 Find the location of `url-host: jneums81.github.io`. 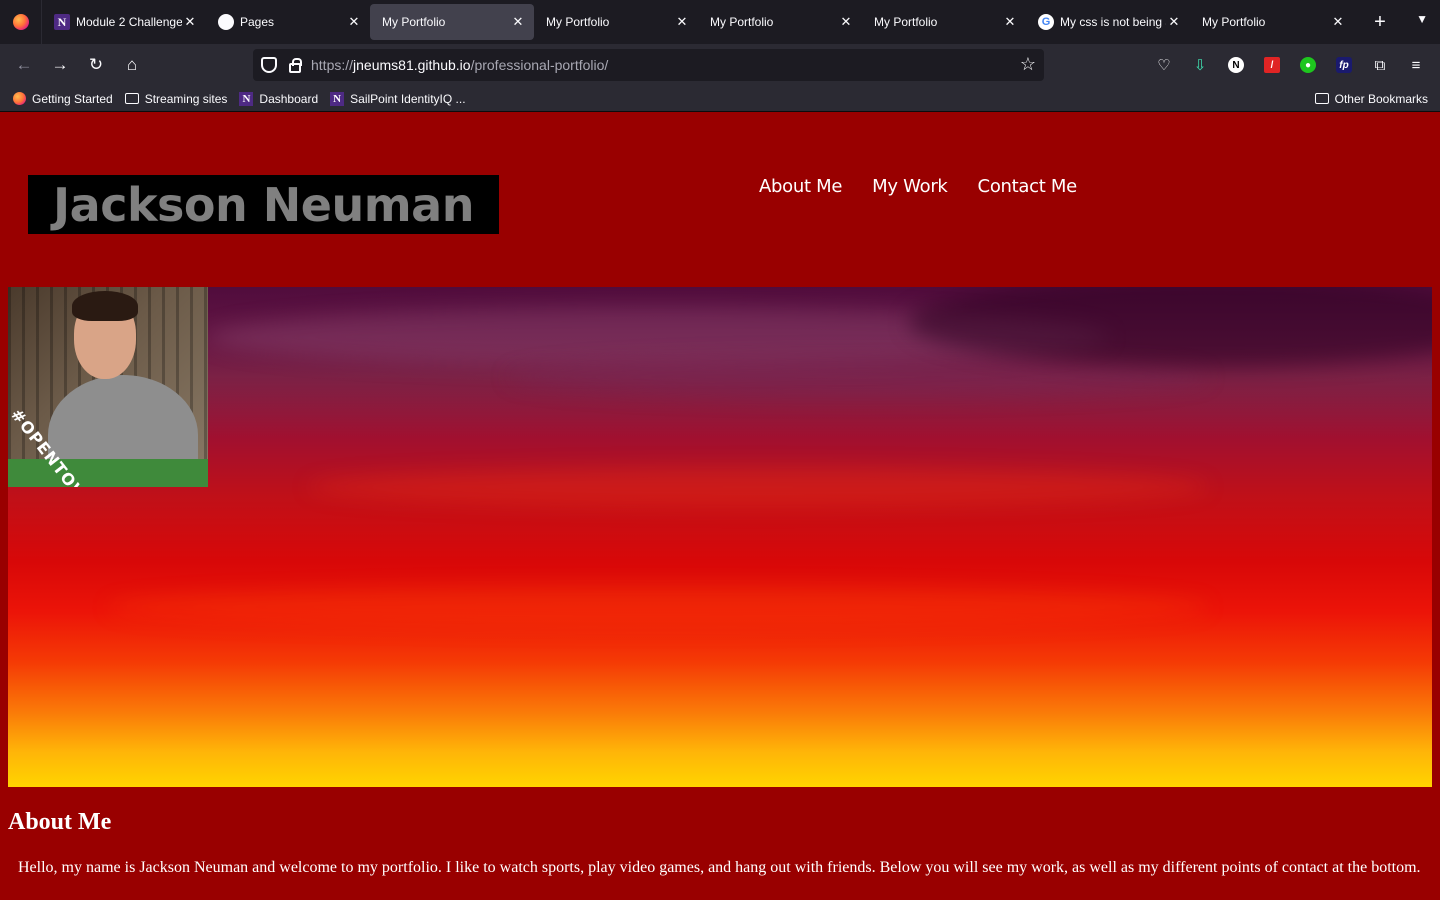

url-host: jneums81.github.io is located at coordinates (412, 65).